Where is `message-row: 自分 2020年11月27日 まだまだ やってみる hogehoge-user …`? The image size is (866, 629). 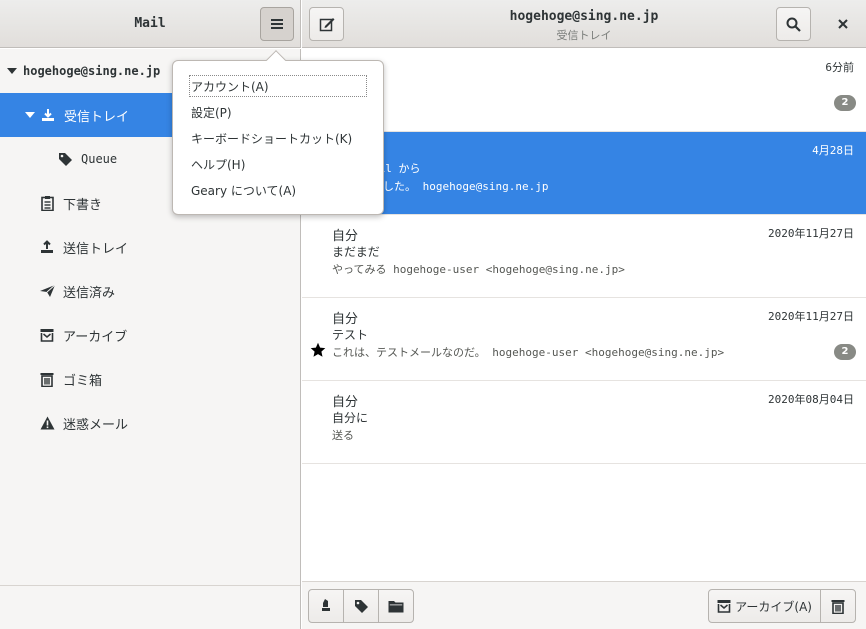
message-row: 自分 2020年11月27日 まだまだ やってみる hogehoge-user … is located at coordinates (584, 256).